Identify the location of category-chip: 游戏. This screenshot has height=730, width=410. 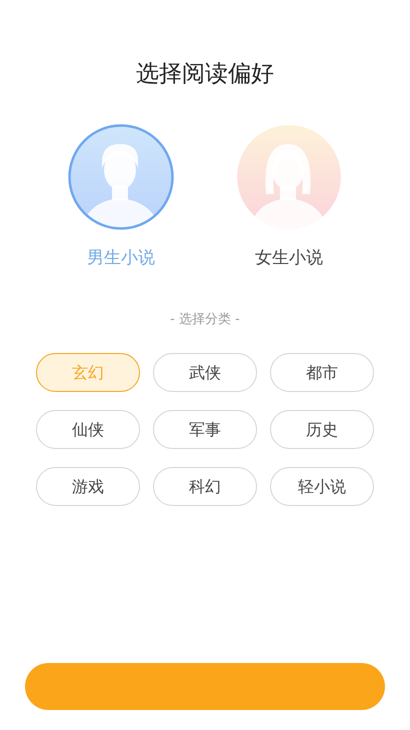
(88, 486).